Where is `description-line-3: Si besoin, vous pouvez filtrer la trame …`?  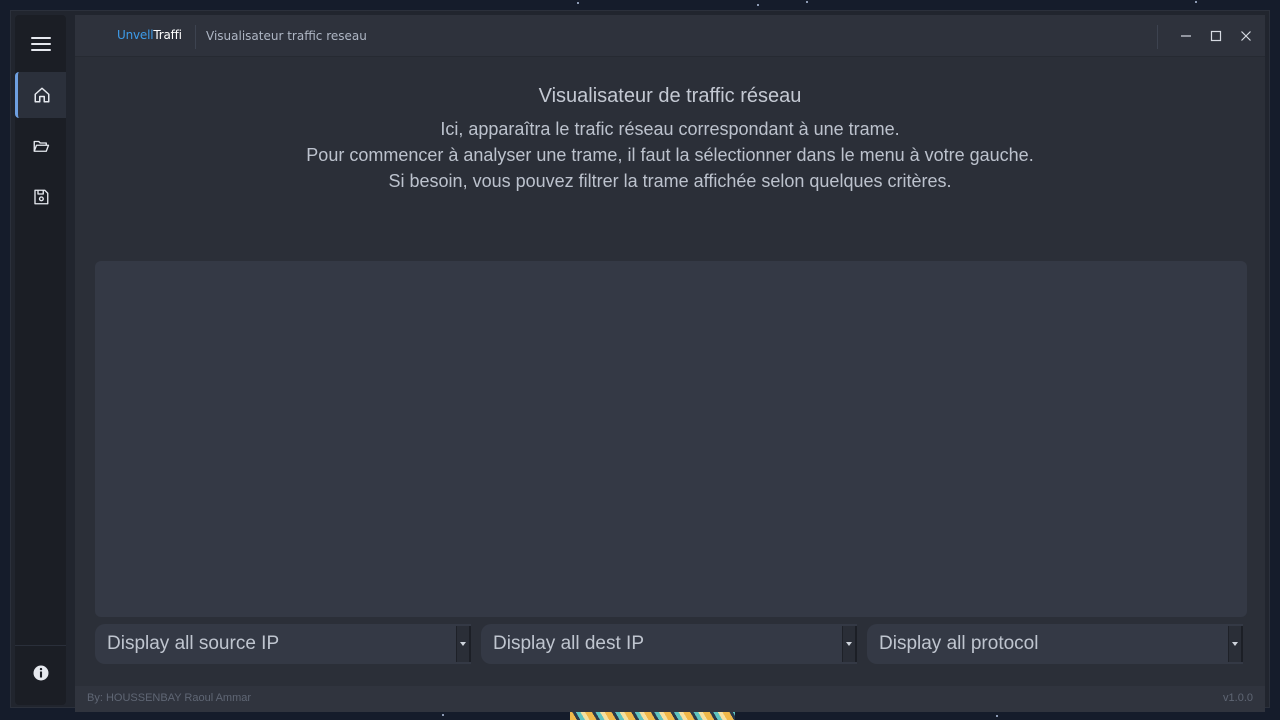 description-line-3: Si besoin, vous pouvez filtrer la trame … is located at coordinates (670, 181).